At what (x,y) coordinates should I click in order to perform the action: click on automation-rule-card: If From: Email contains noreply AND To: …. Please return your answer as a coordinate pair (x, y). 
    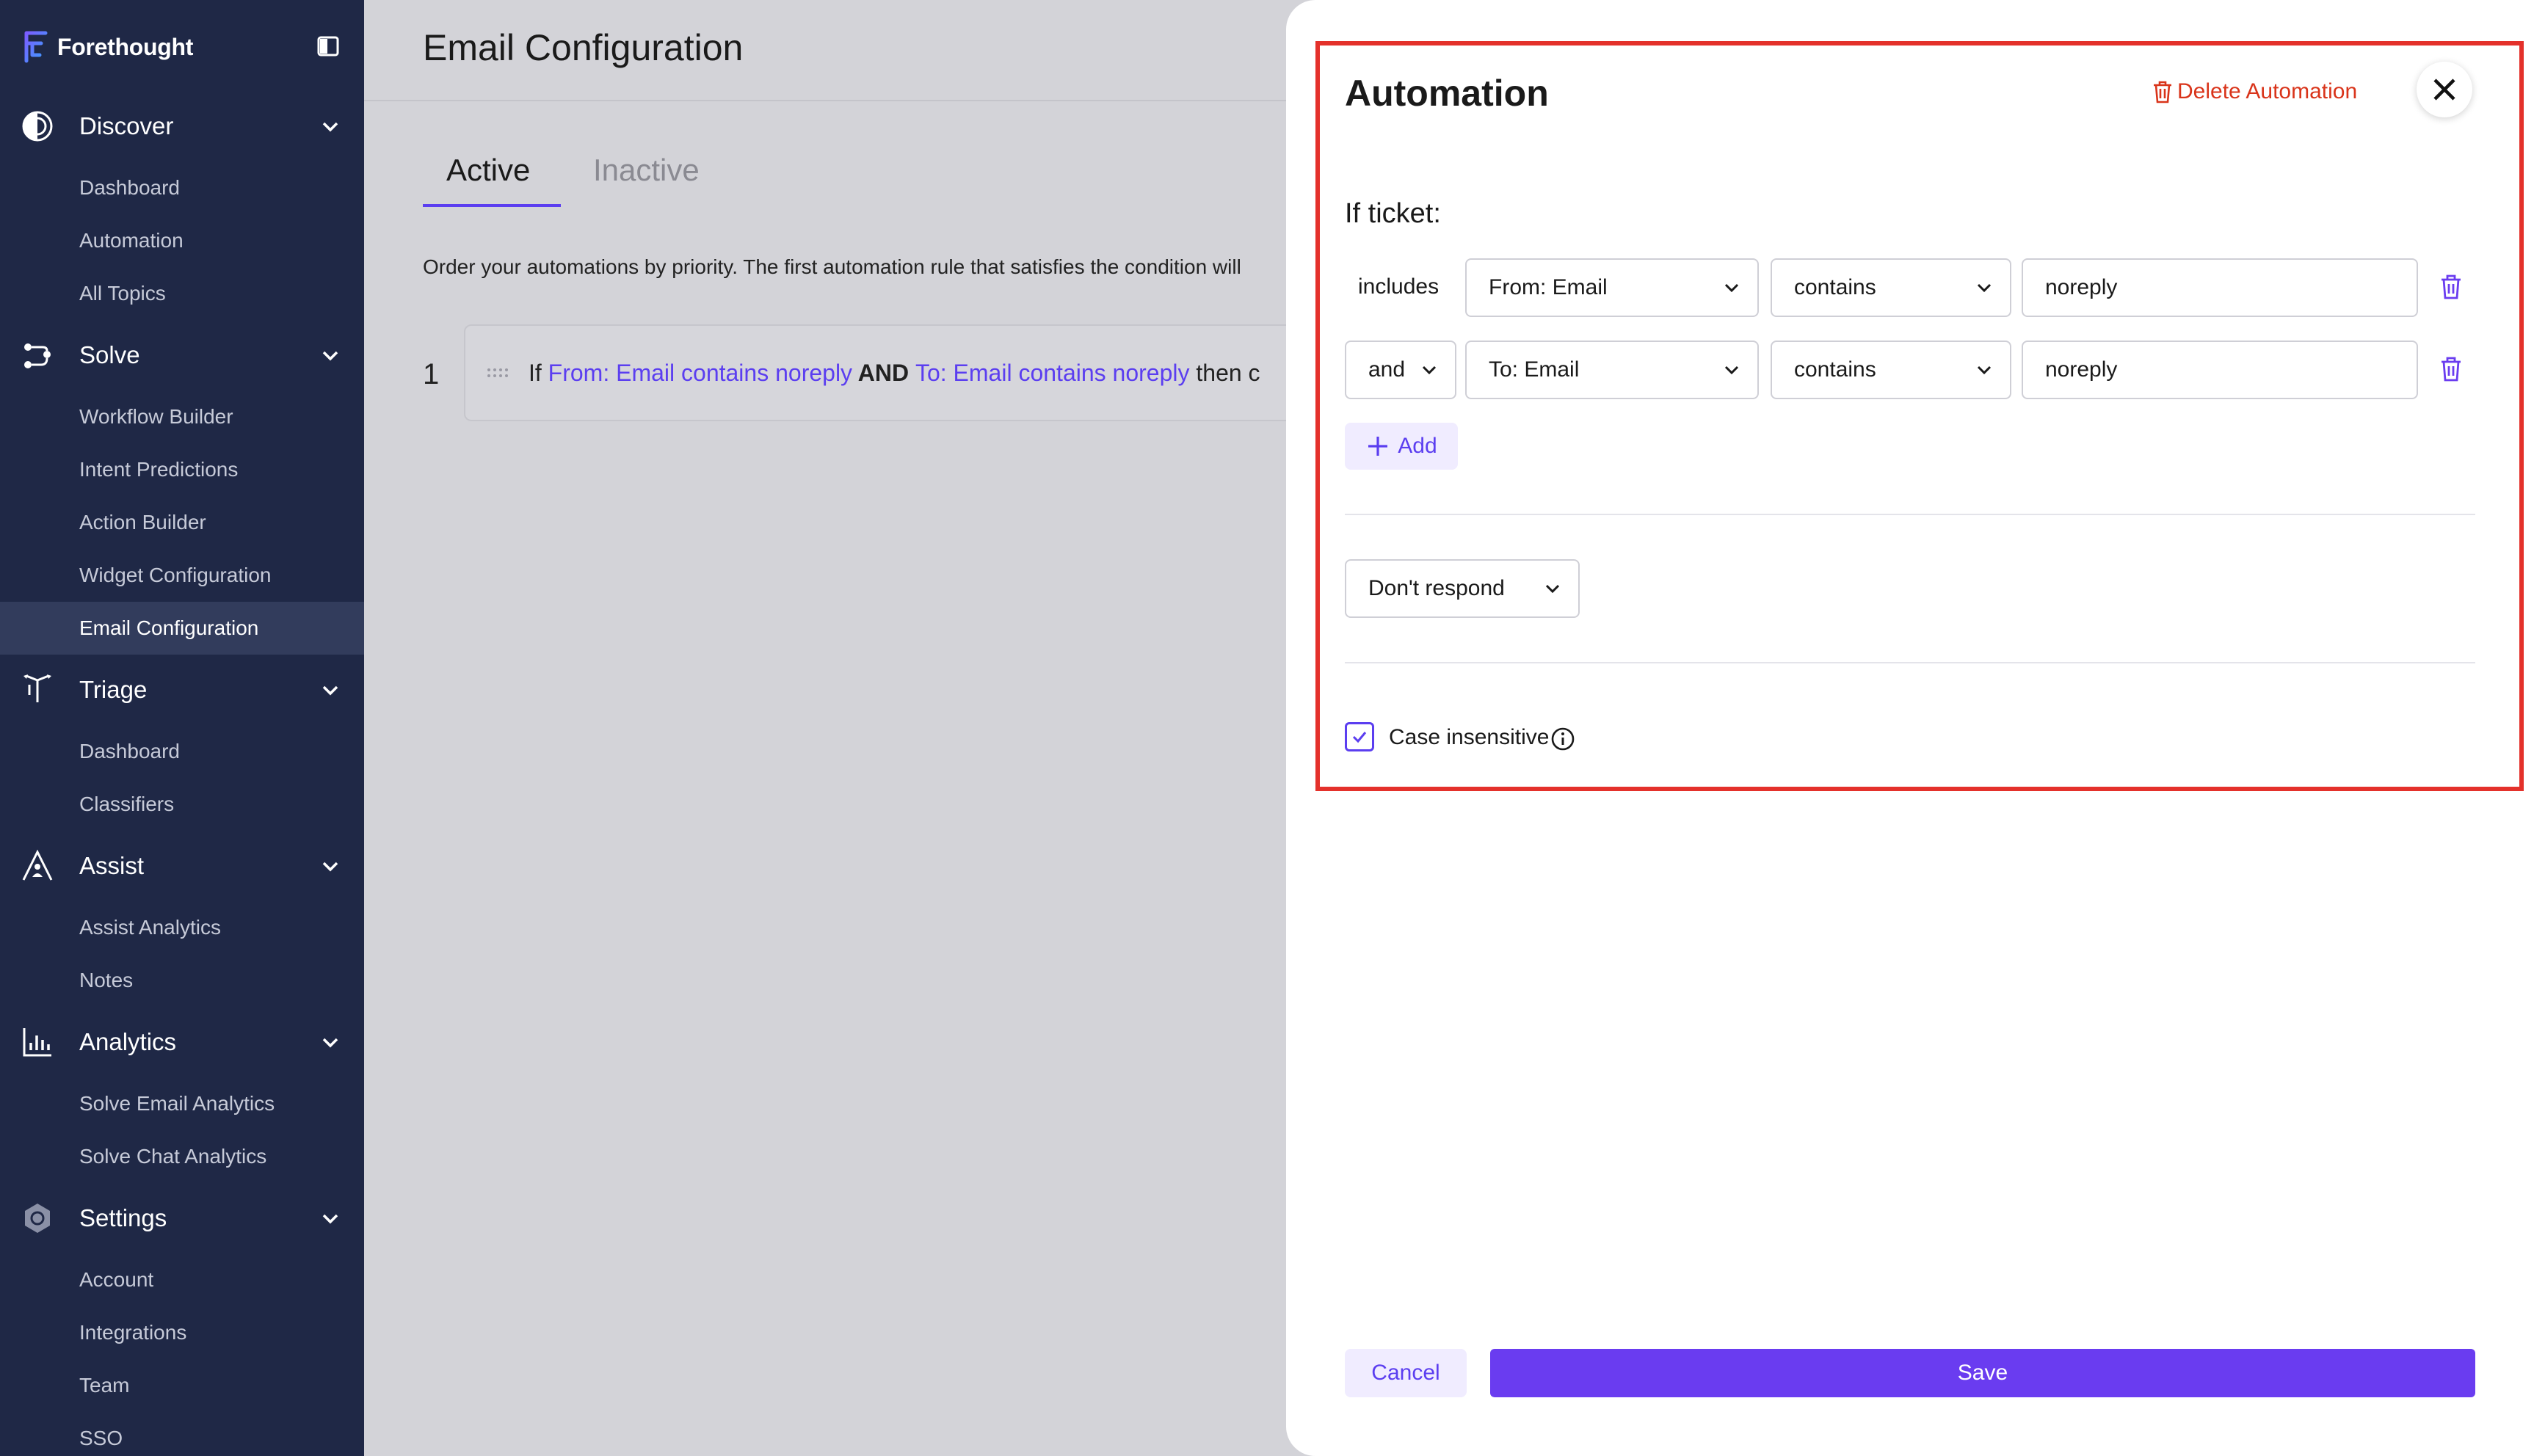
    Looking at the image, I should click on (904, 372).